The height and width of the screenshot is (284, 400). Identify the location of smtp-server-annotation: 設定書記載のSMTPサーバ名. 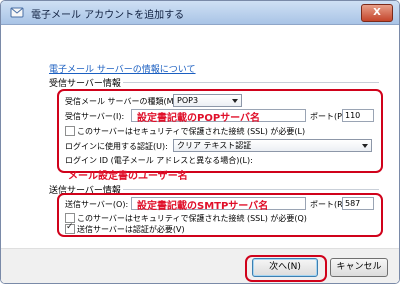
(203, 206).